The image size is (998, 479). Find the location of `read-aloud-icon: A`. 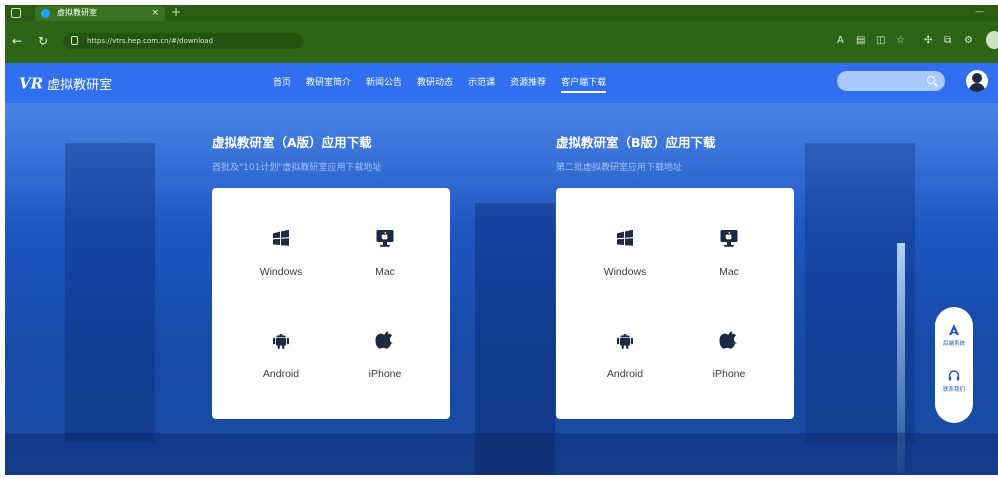

read-aloud-icon: A is located at coordinates (840, 41).